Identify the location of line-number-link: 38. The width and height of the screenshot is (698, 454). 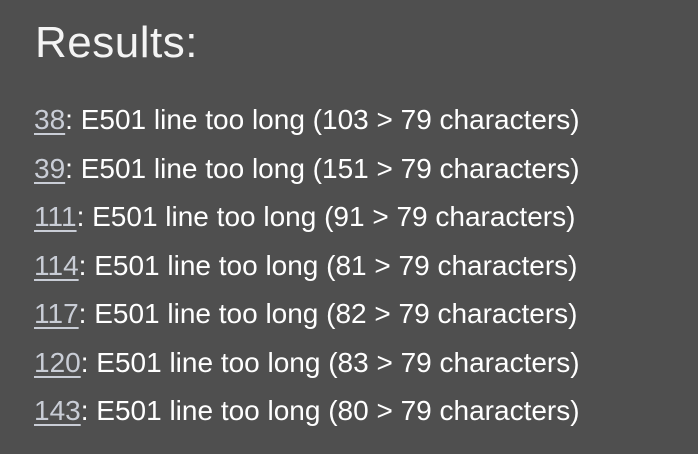
(49, 119).